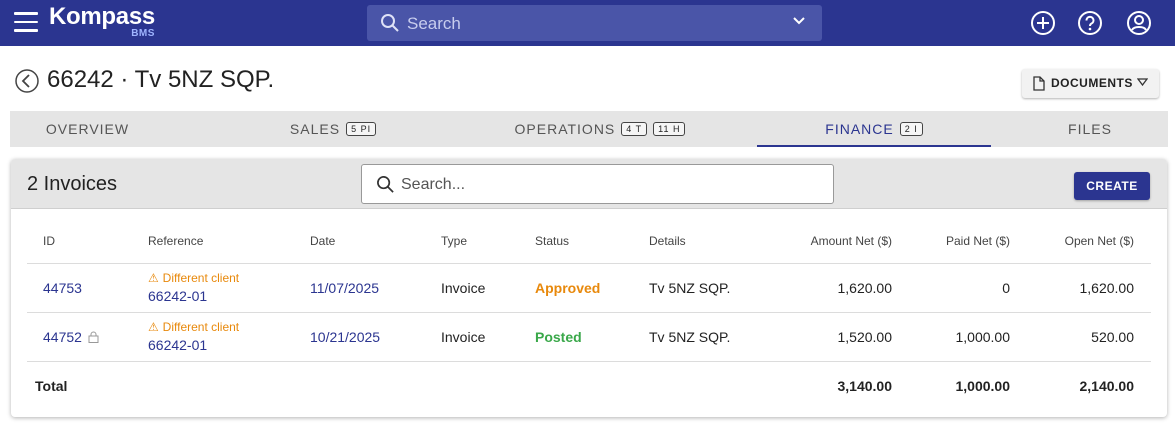  I want to click on col-header: ID, so click(49, 241).